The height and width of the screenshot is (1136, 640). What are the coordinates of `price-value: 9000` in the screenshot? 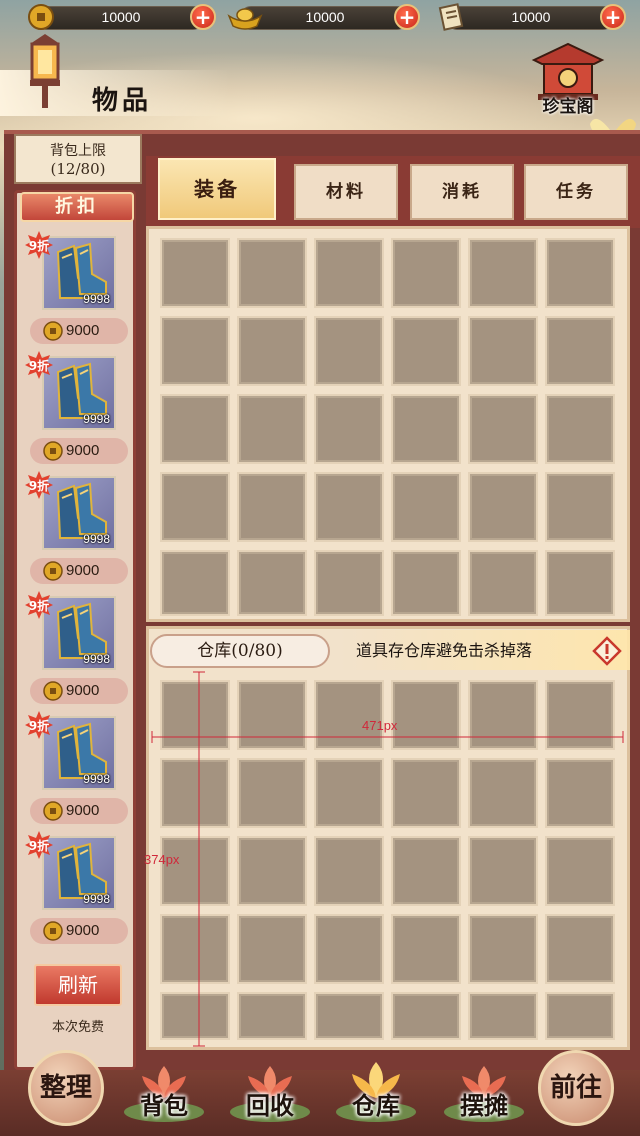 It's located at (83, 810).